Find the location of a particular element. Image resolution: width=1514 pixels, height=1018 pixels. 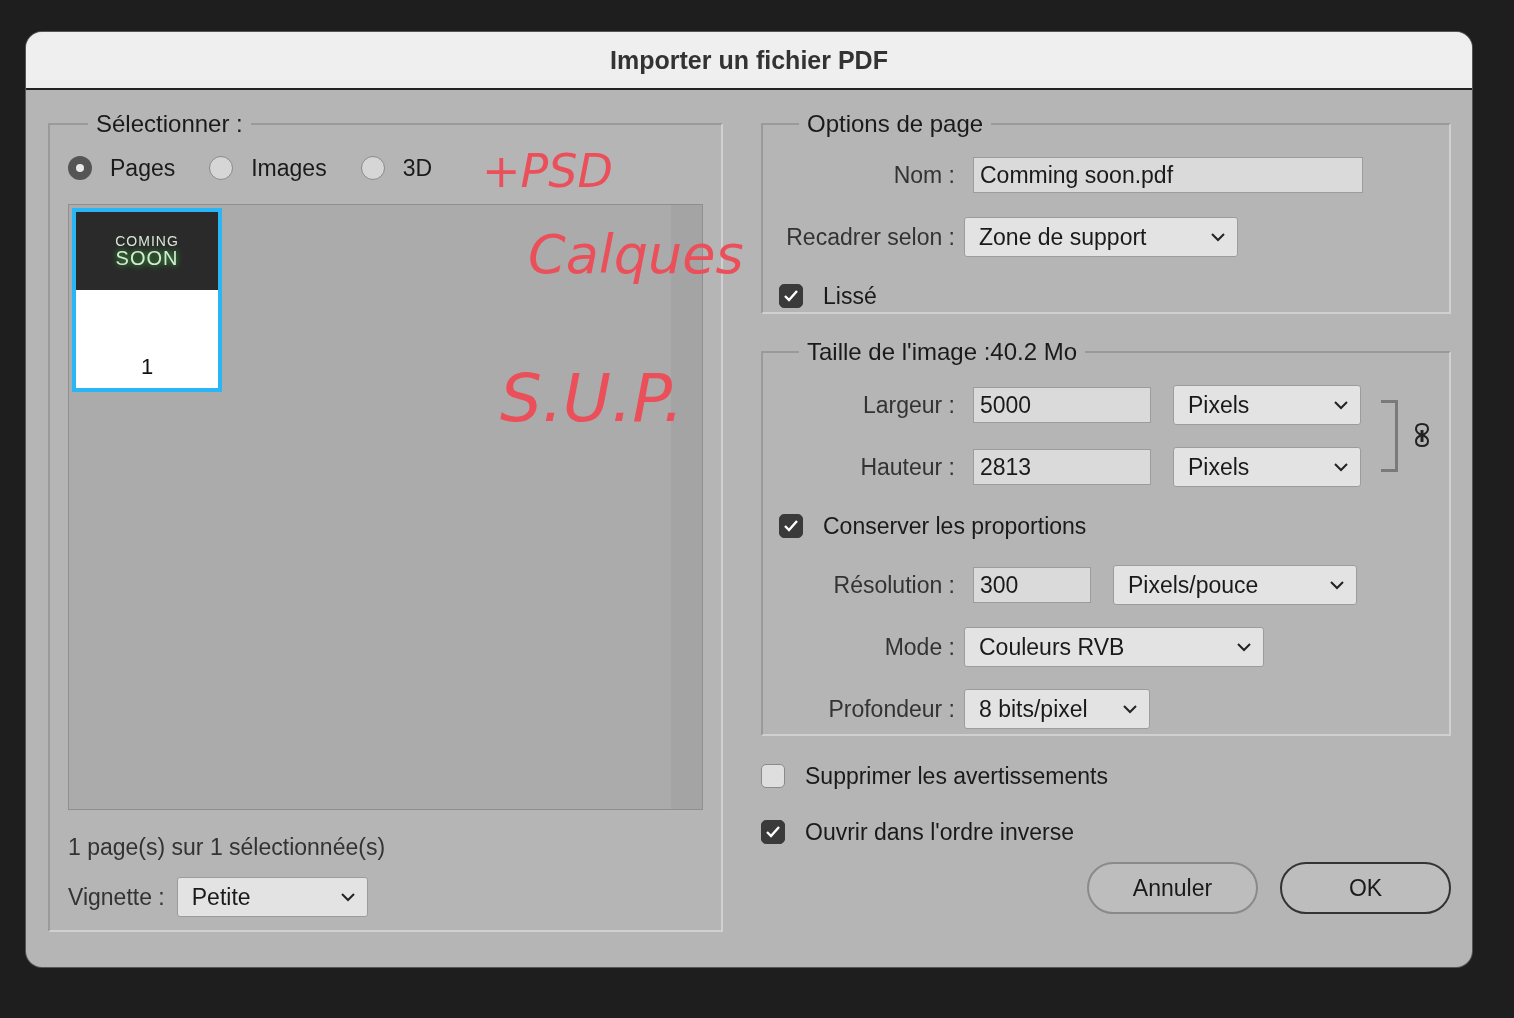

dropdown-select: Couleurs RVB is located at coordinates (1114, 647).